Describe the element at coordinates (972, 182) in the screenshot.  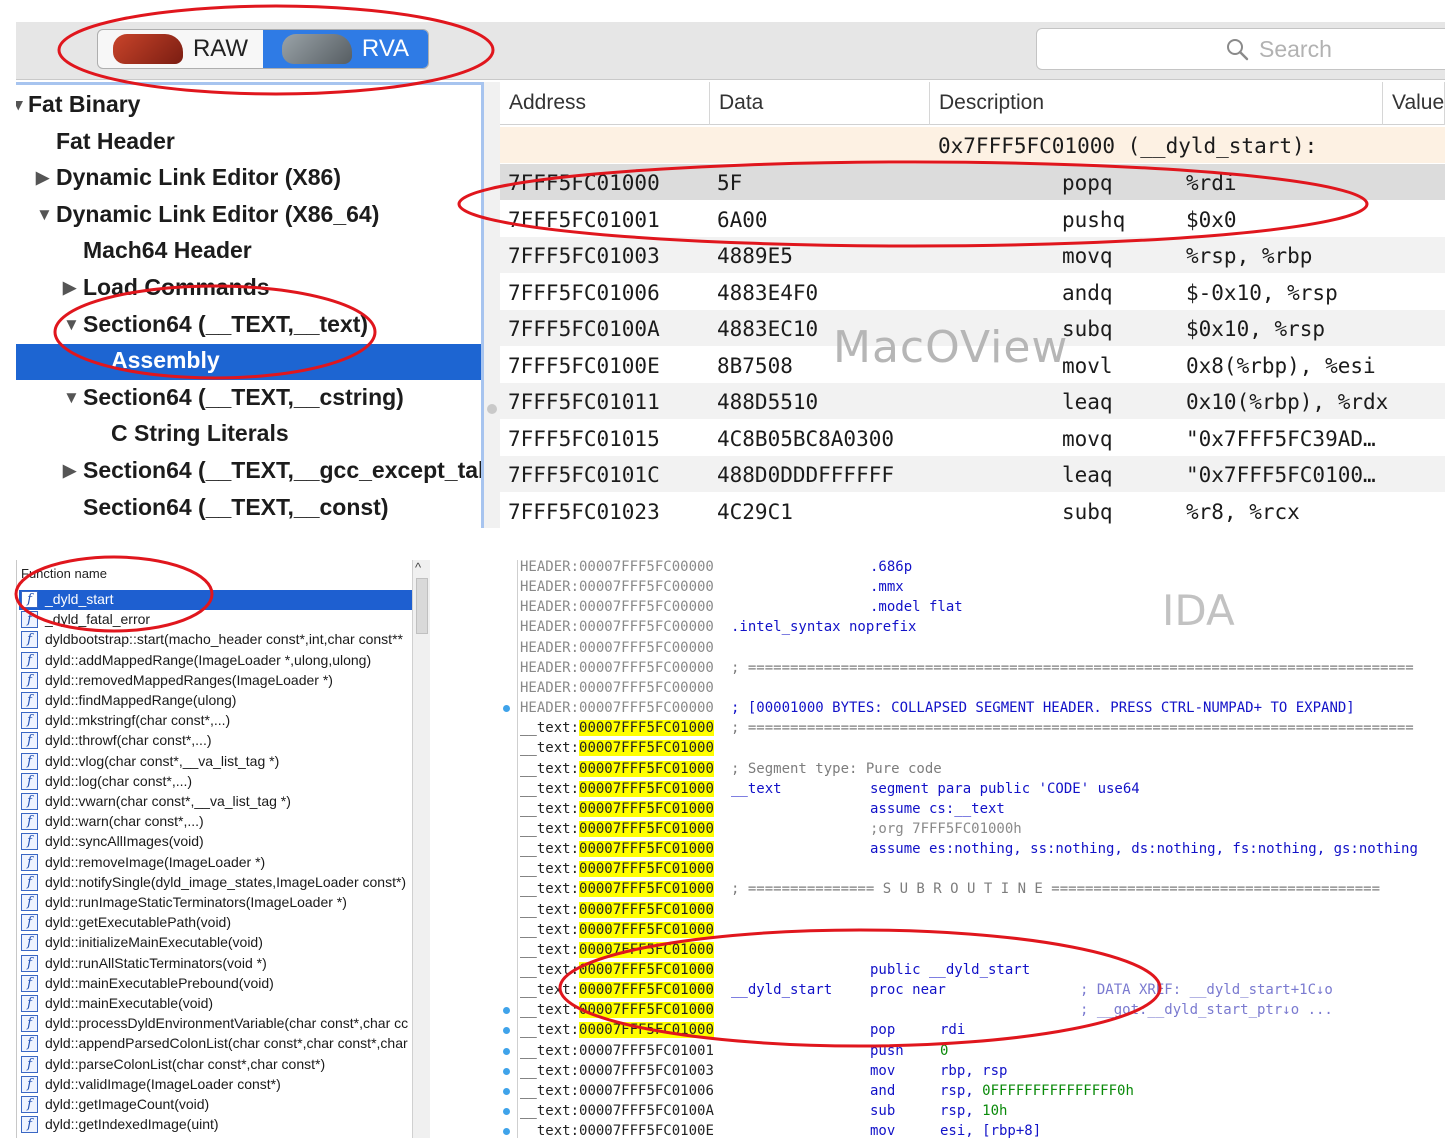
I see `table-row: 7FFF5FC01000 5F popq %rdi` at that location.